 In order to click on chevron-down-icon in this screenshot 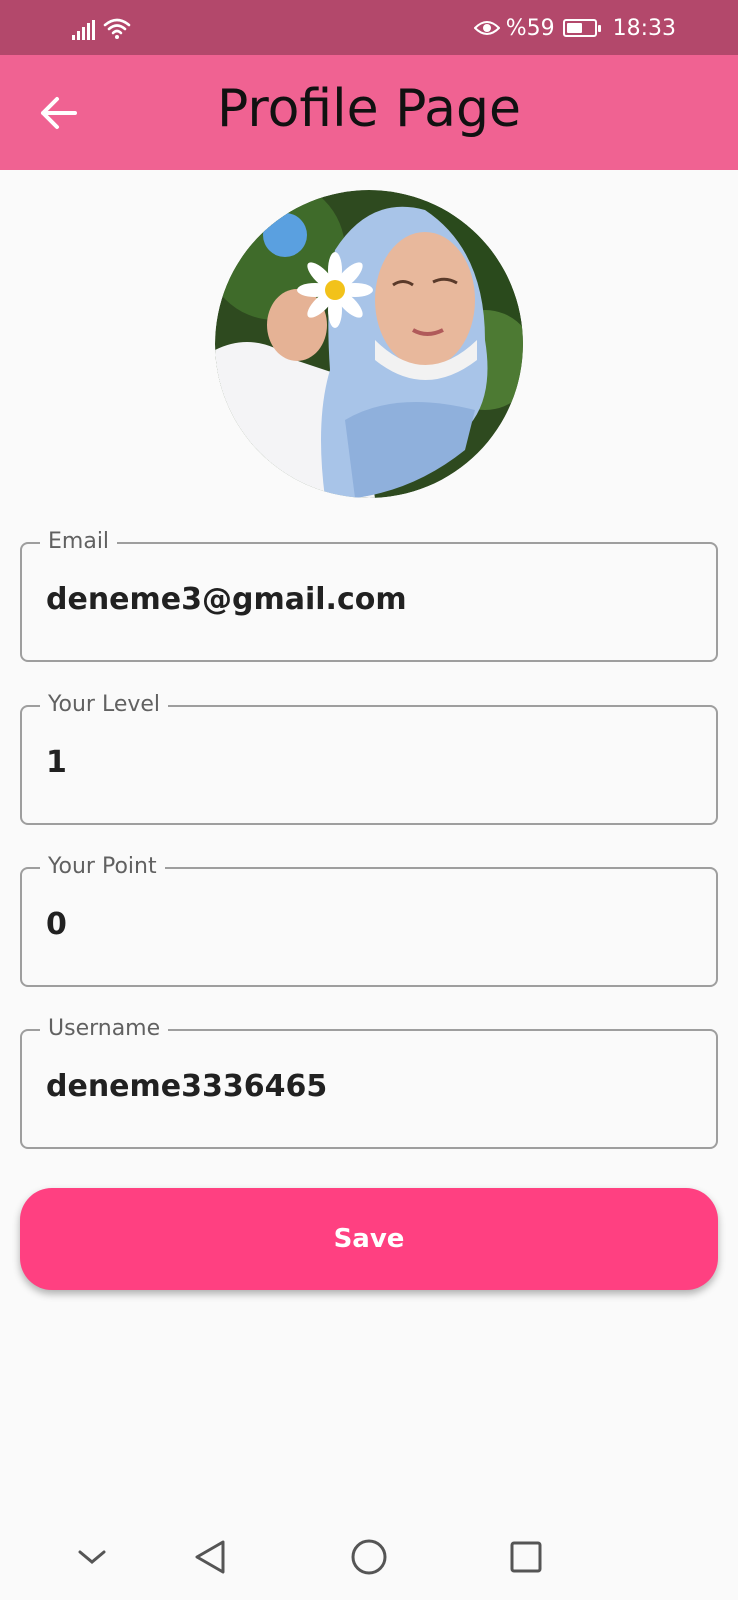, I will do `click(92, 1557)`.